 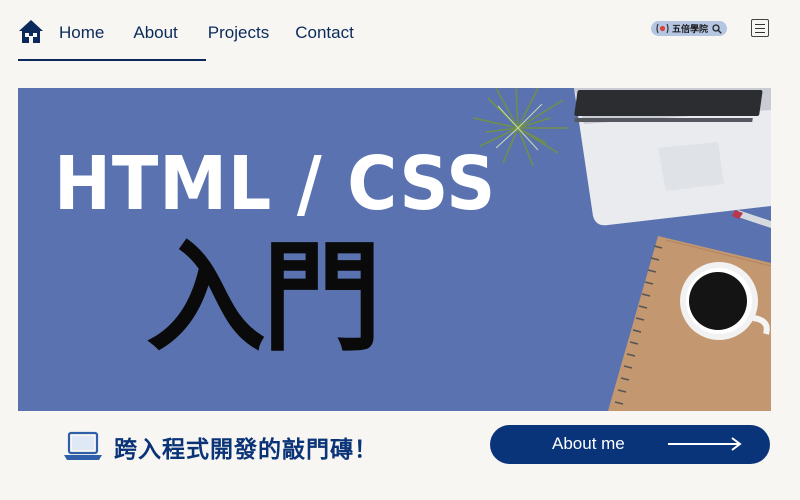 What do you see at coordinates (324, 33) in the screenshot?
I see `nav-link-contact: Contact` at bounding box center [324, 33].